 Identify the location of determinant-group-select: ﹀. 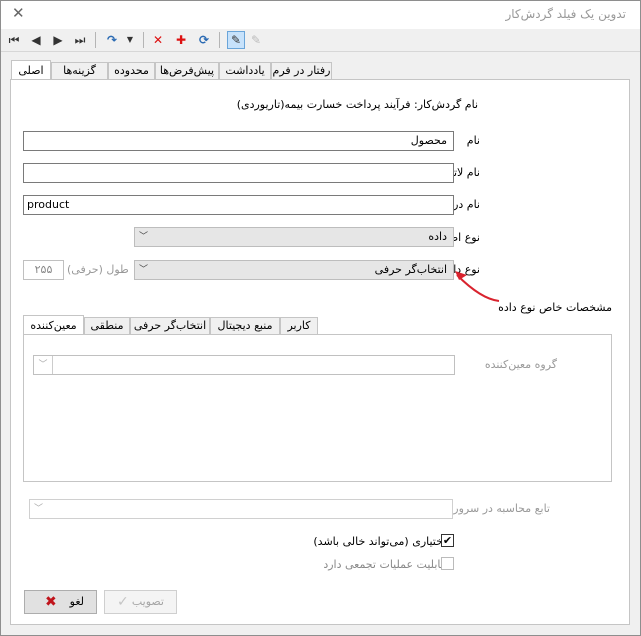
(244, 365).